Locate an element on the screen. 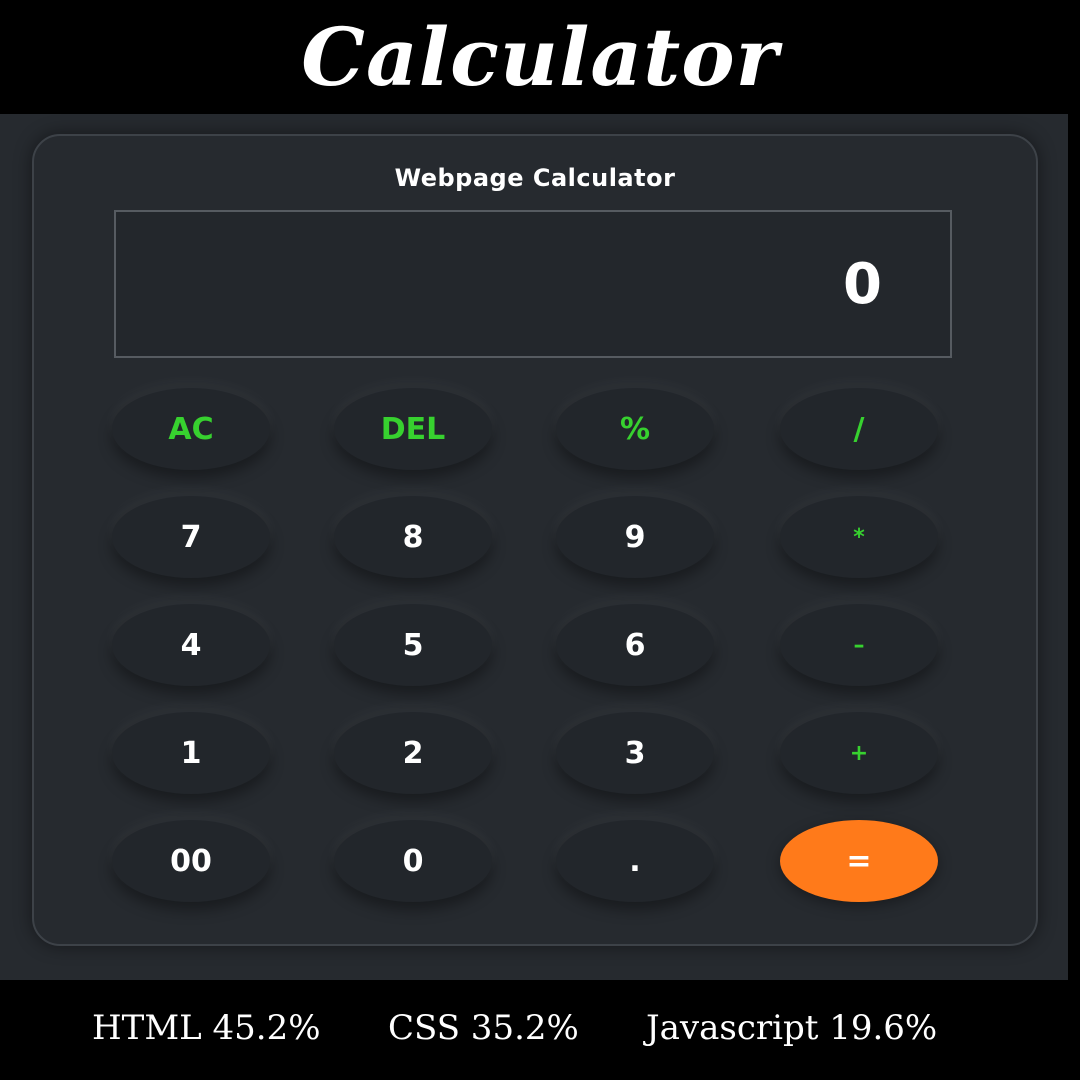  banner-title: Calculator is located at coordinates (540, 57).